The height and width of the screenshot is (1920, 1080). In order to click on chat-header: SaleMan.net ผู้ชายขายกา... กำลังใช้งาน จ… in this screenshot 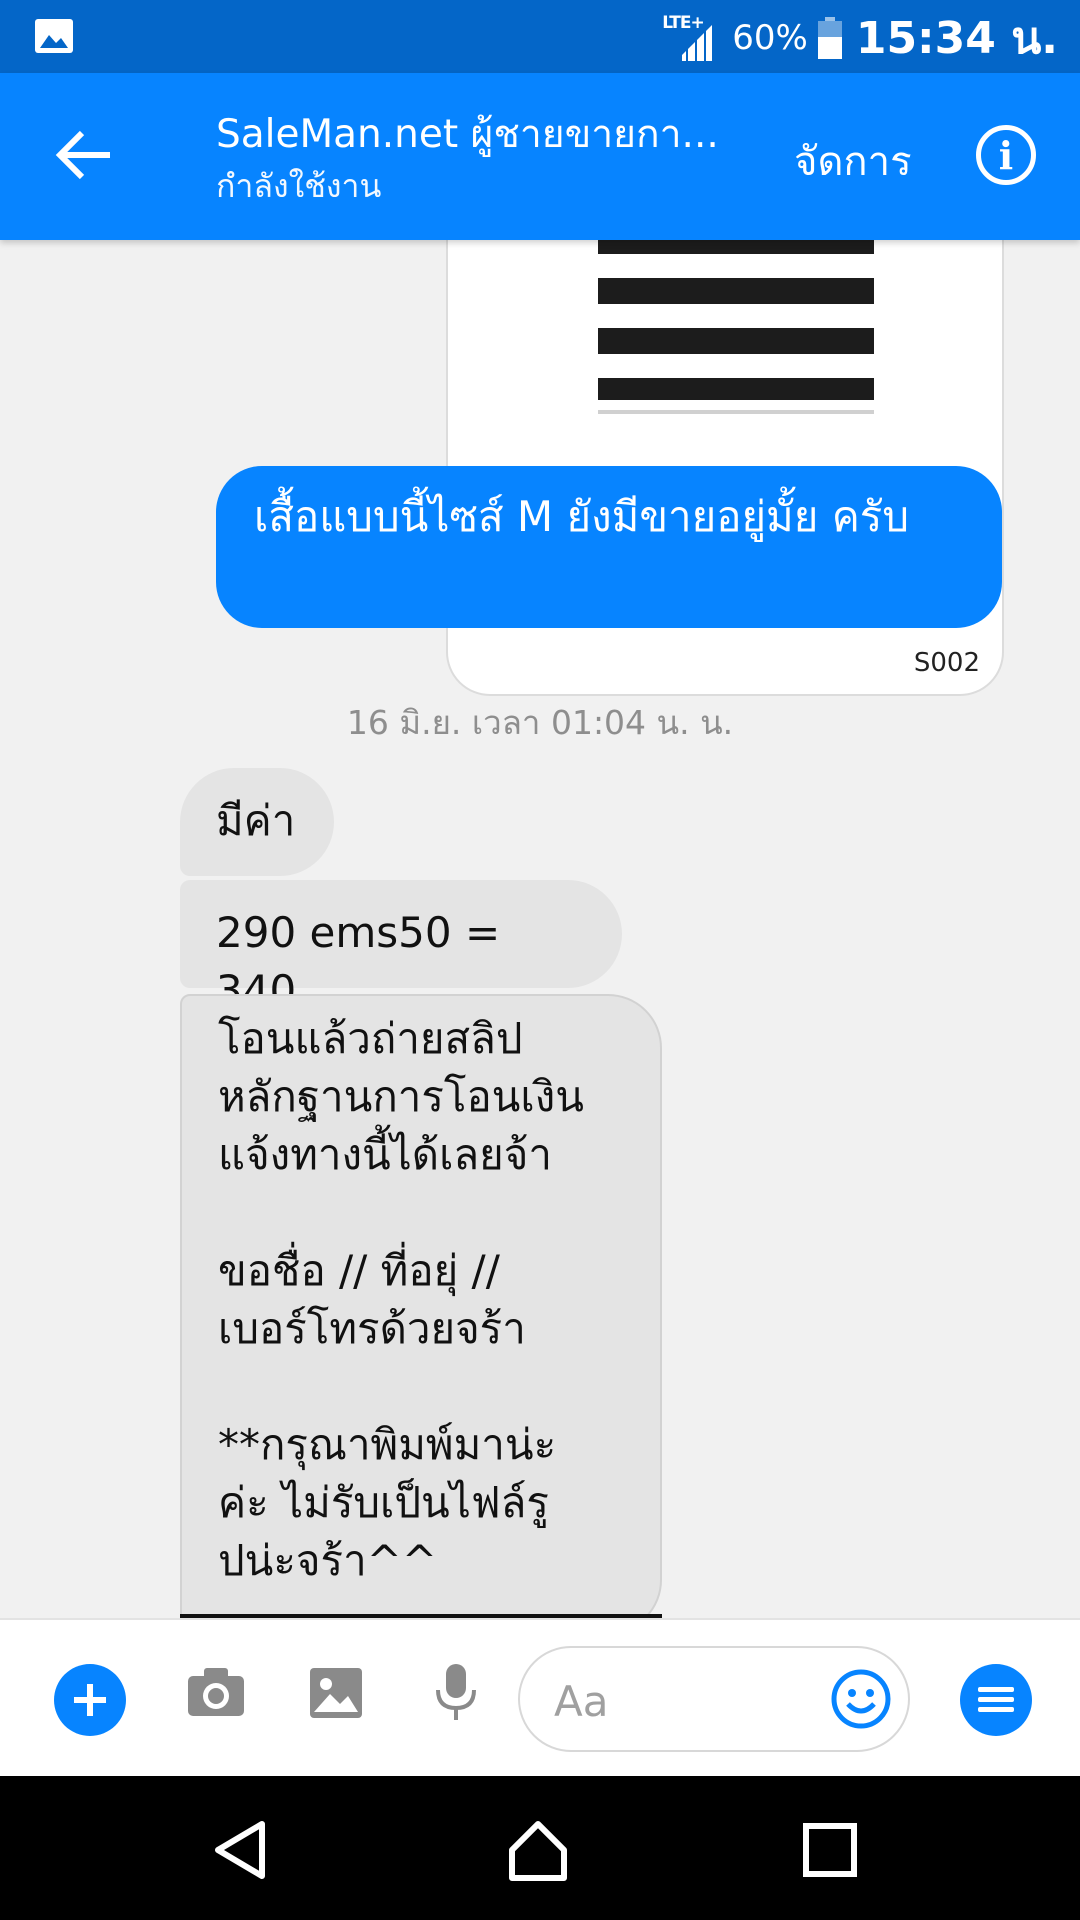, I will do `click(540, 156)`.